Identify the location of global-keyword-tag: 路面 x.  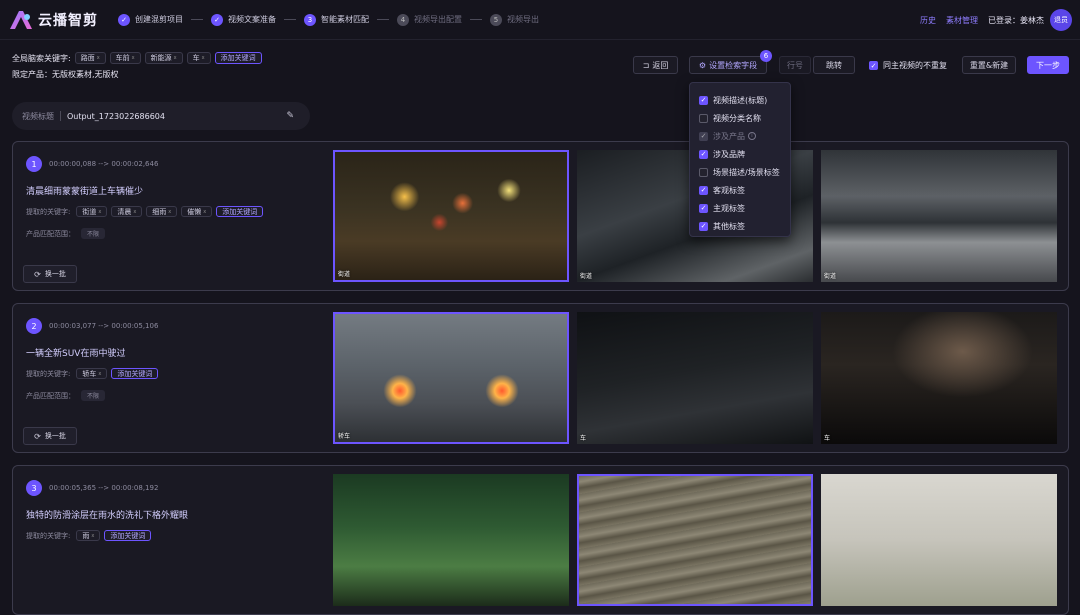
(90, 58).